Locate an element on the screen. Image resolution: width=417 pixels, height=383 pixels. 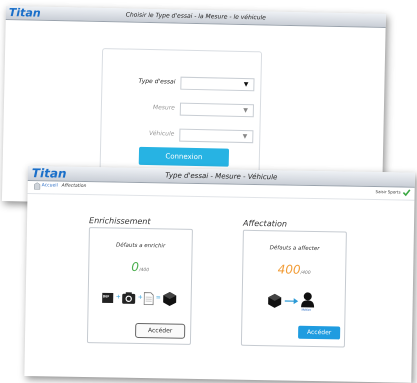
type-essai-select: ▼ is located at coordinates (217, 84).